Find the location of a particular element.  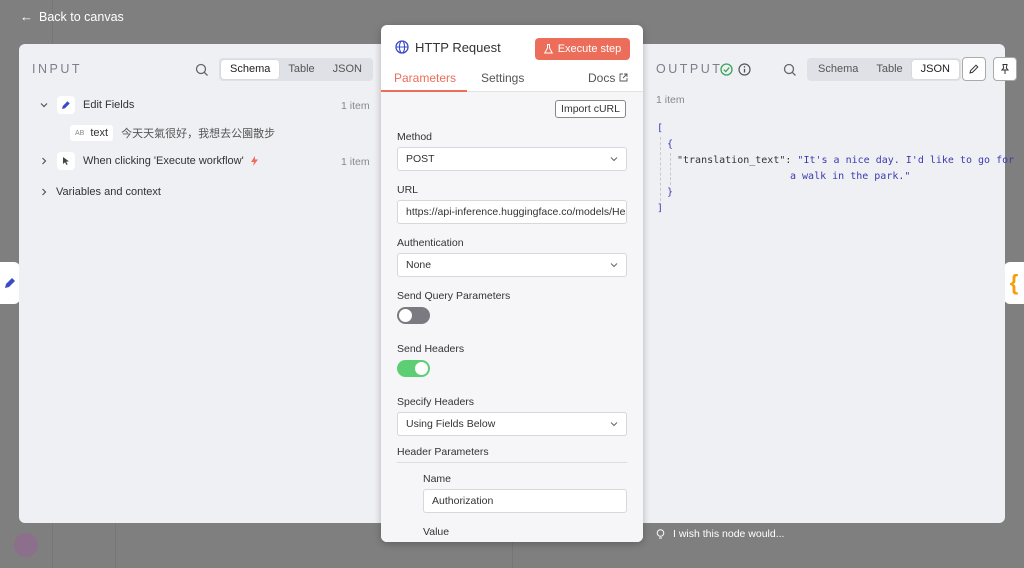

input-view-toggle: Schema Table JSON is located at coordinates (296, 69).